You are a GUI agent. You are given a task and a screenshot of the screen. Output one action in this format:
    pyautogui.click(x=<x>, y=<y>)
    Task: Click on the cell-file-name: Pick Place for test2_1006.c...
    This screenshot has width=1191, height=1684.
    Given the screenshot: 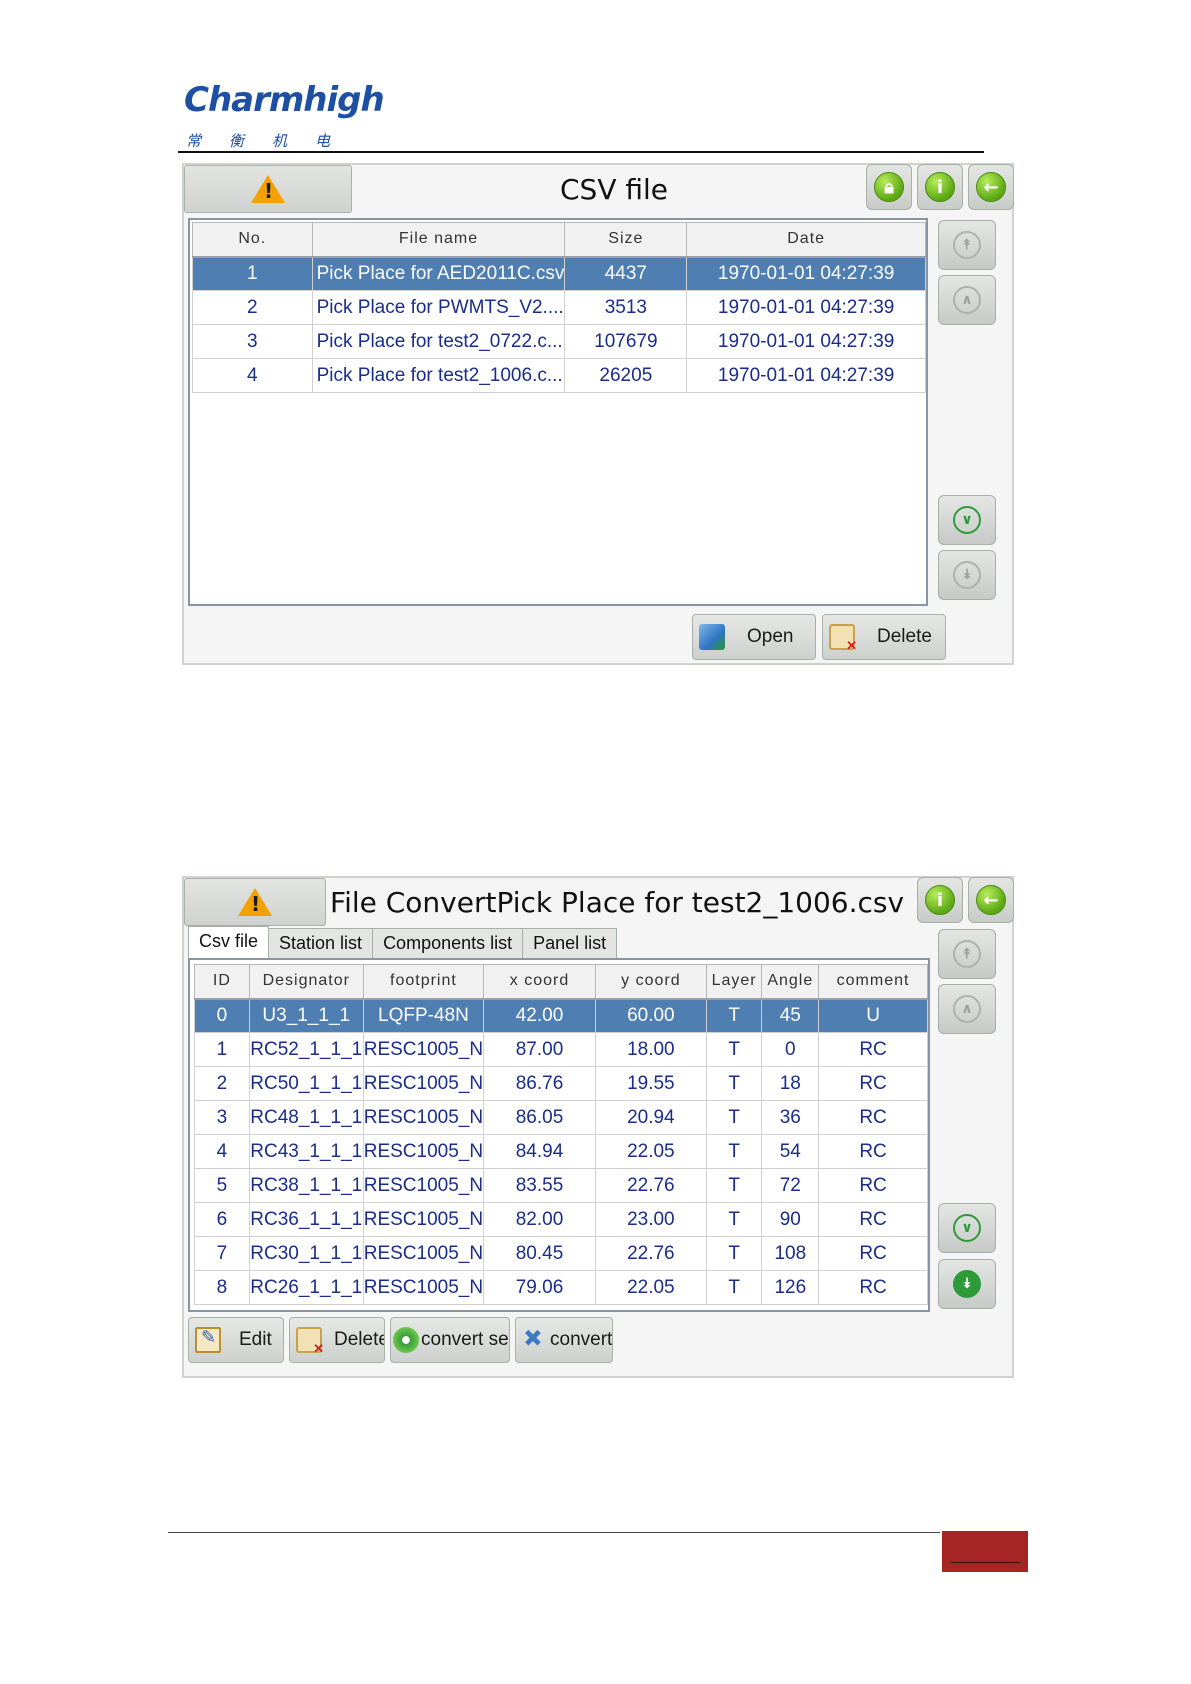 What is the action you would take?
    pyautogui.click(x=438, y=375)
    